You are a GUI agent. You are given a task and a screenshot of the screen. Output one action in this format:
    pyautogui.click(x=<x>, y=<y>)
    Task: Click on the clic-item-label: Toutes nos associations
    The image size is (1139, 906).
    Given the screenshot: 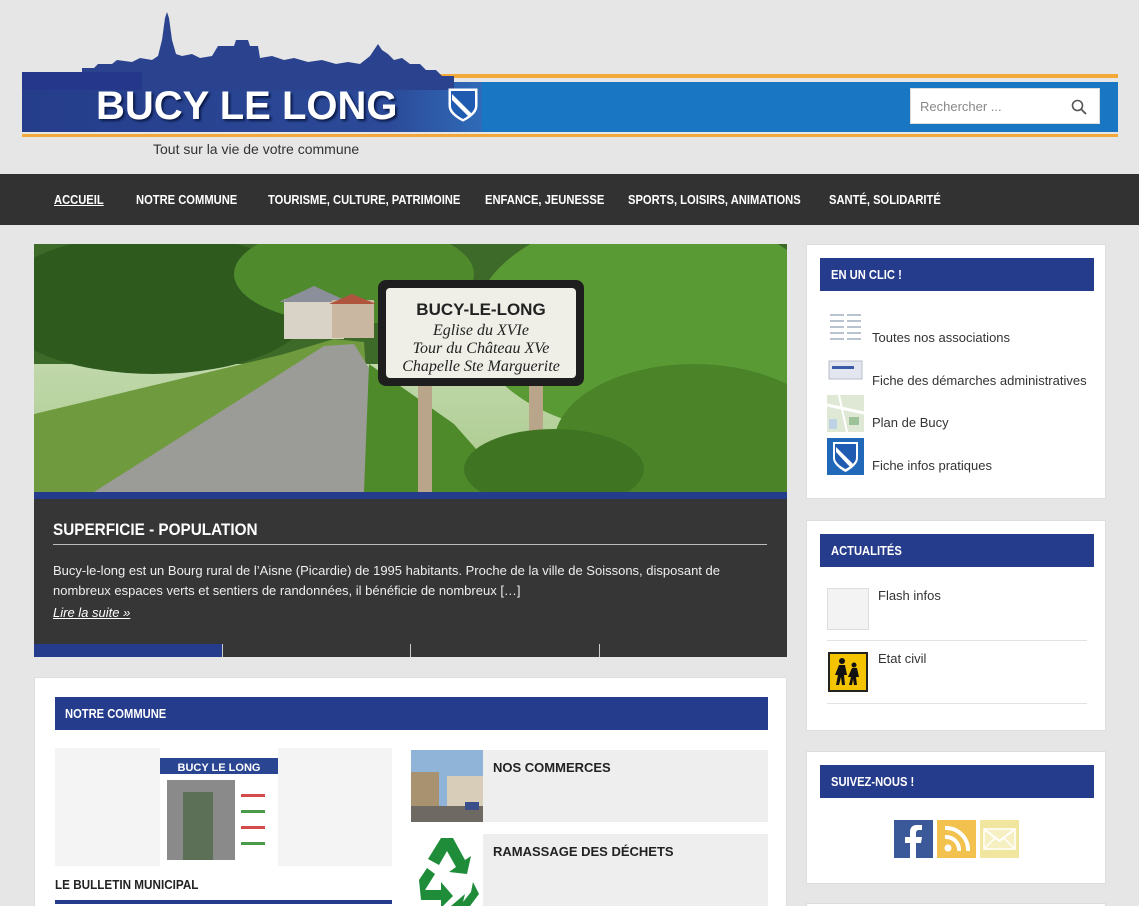 What is the action you would take?
    pyautogui.click(x=941, y=337)
    